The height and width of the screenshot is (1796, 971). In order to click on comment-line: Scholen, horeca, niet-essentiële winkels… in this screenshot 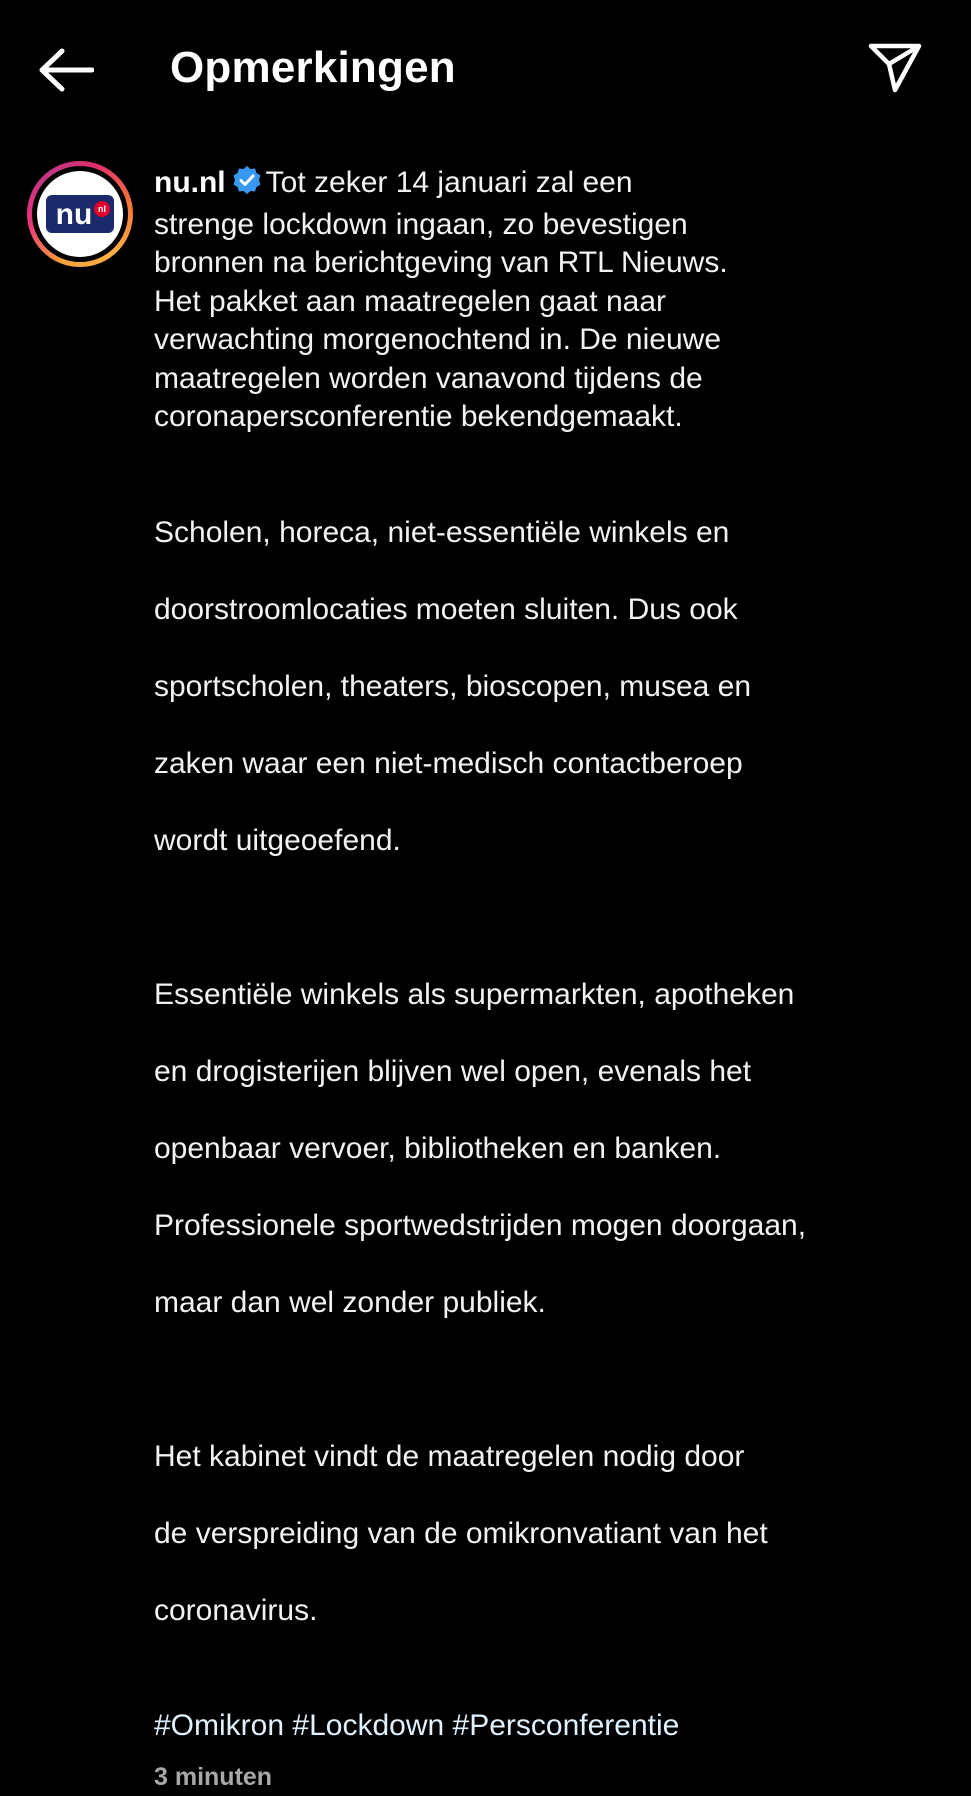, I will do `click(549, 533)`.